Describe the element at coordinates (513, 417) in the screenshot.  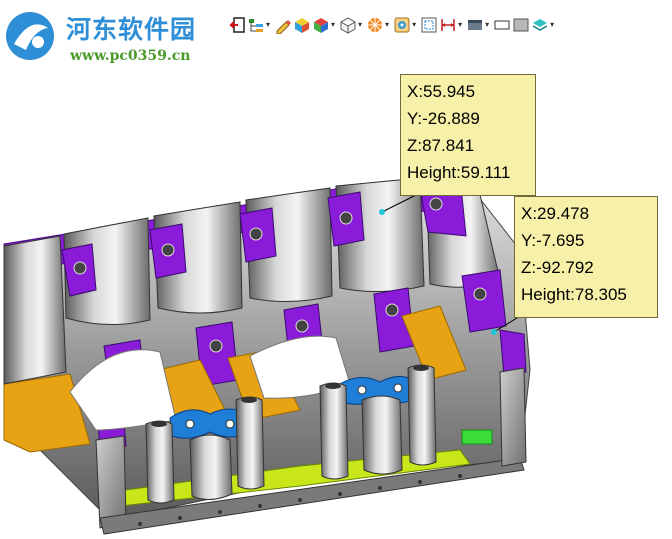
I see `front-frame-right` at that location.